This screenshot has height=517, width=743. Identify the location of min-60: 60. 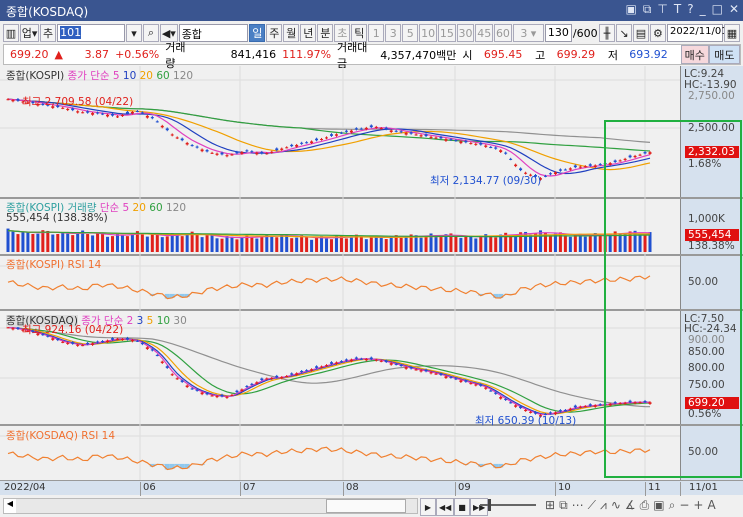
(503, 33).